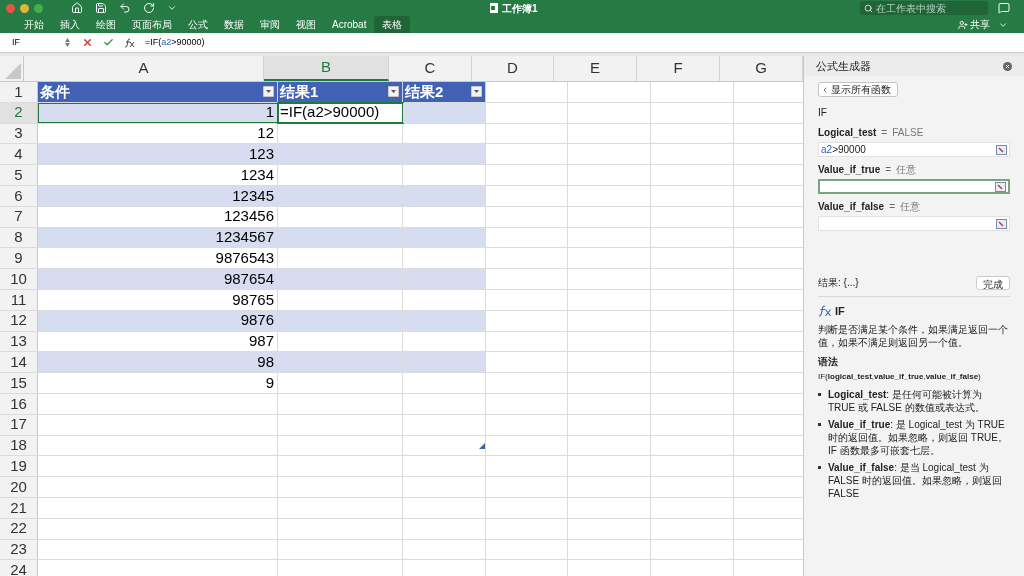 This screenshot has height=576, width=1024. I want to click on equals-sign: =, so click(892, 207).